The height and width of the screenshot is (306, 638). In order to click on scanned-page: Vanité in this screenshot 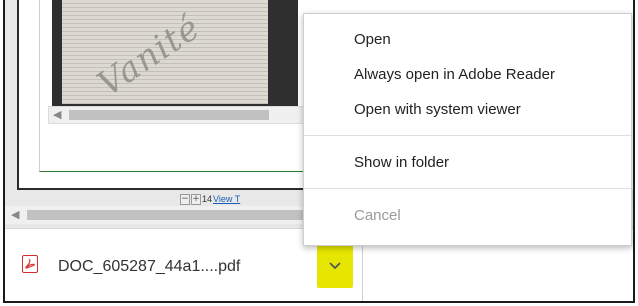, I will do `click(165, 52)`.